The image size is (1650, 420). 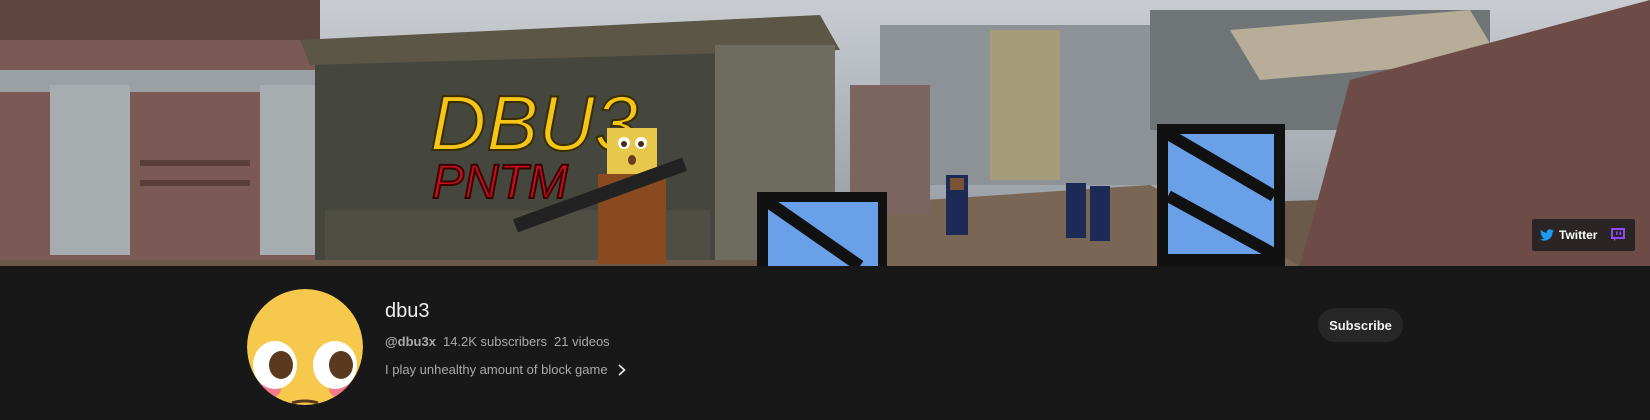 I want to click on channel-name: dbu3, so click(x=407, y=311).